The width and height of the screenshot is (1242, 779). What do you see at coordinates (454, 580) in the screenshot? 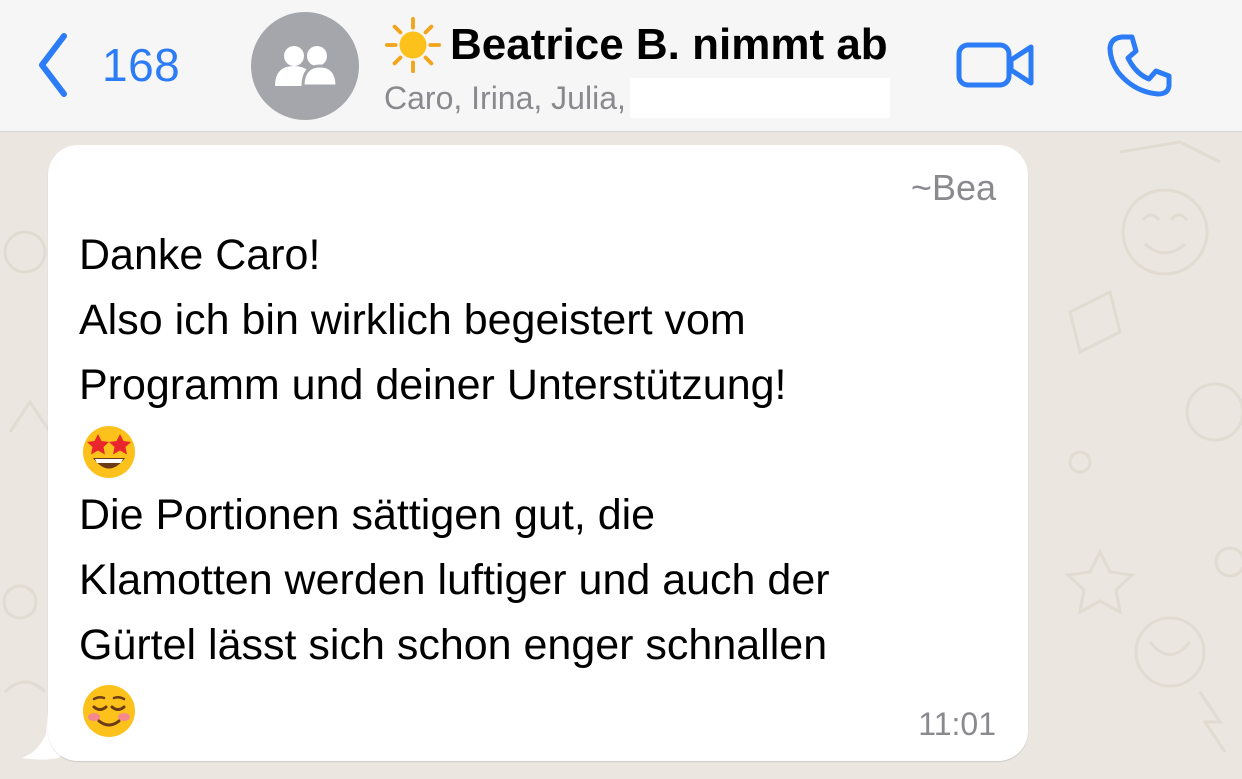
I see `message-line: Klamotten werden luftiger und auch der` at bounding box center [454, 580].